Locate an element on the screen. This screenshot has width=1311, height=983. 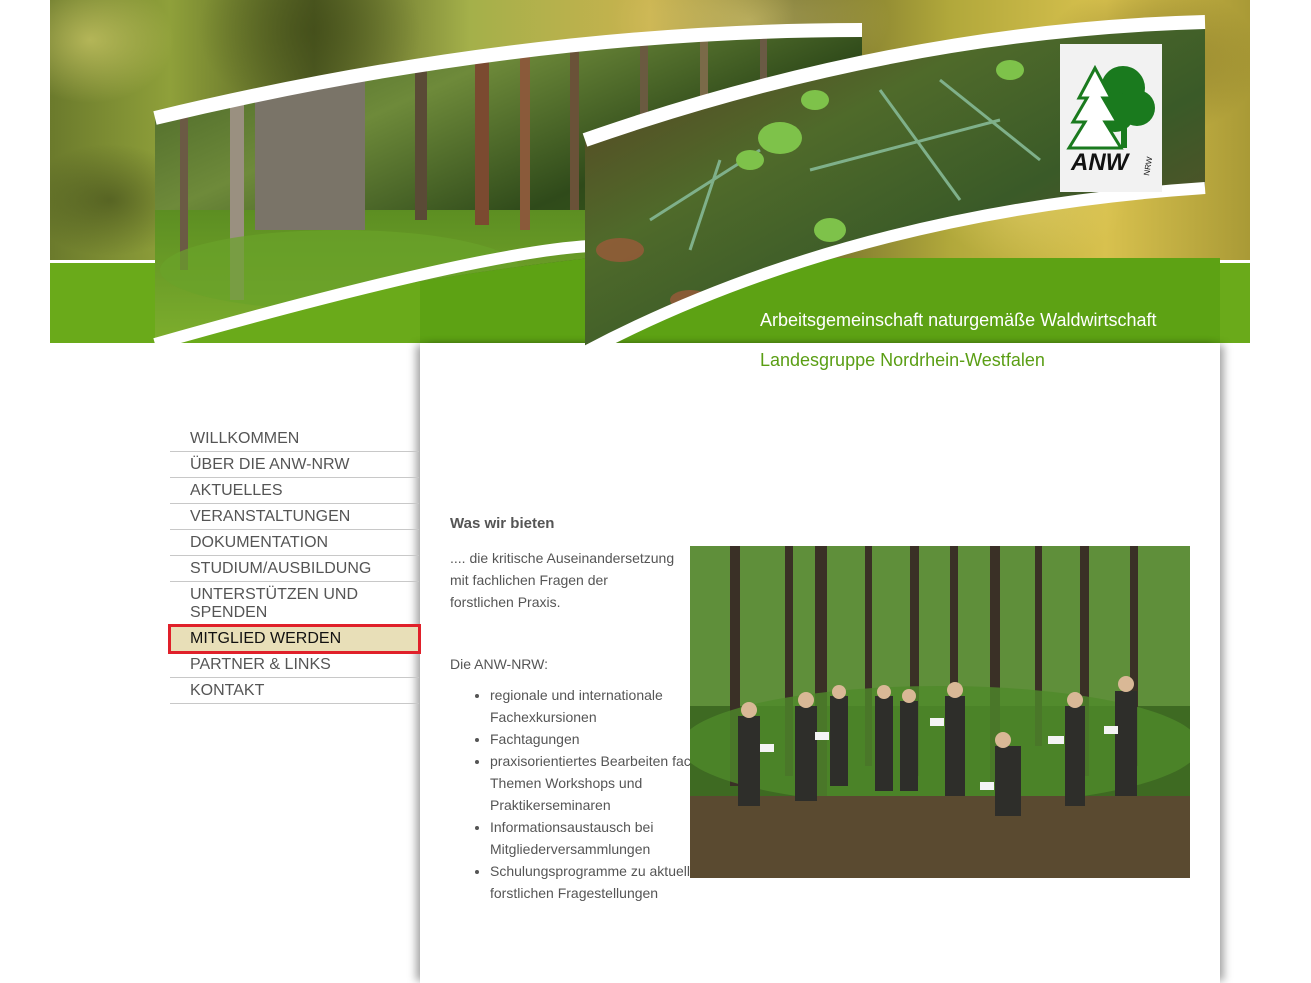
excursion-group-photo is located at coordinates (940, 712).